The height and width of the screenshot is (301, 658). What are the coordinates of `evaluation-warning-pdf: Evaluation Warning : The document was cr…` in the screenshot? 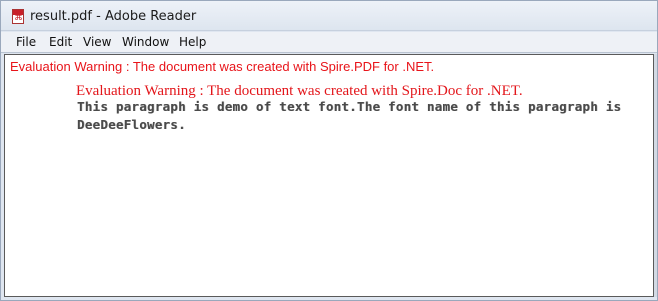 It's located at (222, 66).